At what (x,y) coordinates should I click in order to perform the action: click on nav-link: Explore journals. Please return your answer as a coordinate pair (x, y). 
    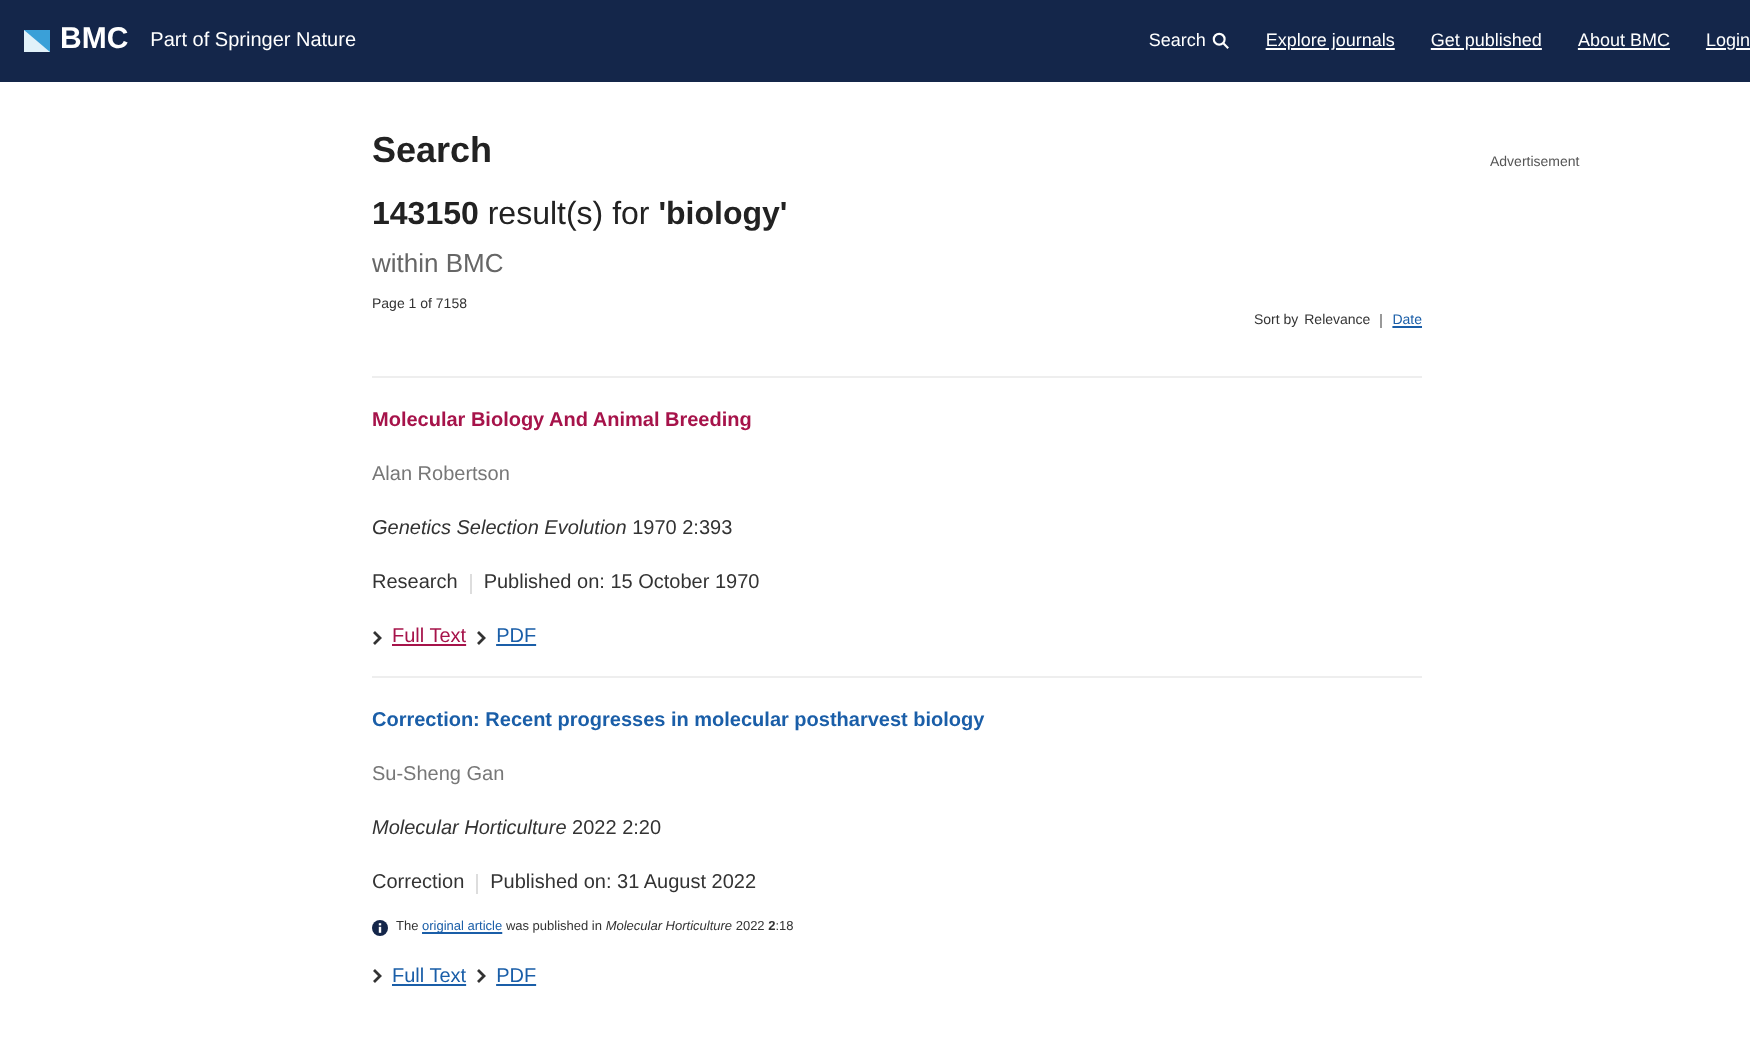
    Looking at the image, I should click on (1330, 41).